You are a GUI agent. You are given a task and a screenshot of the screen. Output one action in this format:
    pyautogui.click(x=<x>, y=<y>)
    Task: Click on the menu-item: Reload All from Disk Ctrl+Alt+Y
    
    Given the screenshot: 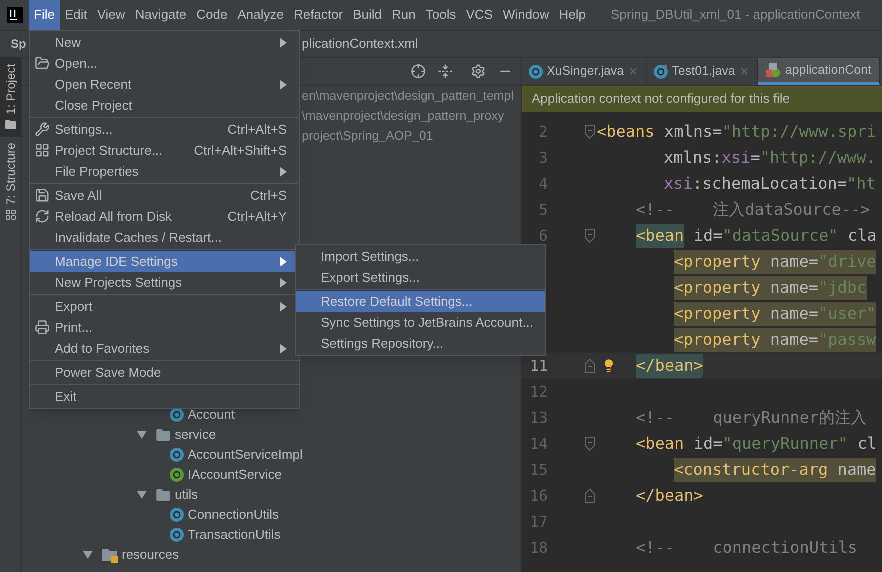 What is the action you would take?
    pyautogui.click(x=164, y=216)
    